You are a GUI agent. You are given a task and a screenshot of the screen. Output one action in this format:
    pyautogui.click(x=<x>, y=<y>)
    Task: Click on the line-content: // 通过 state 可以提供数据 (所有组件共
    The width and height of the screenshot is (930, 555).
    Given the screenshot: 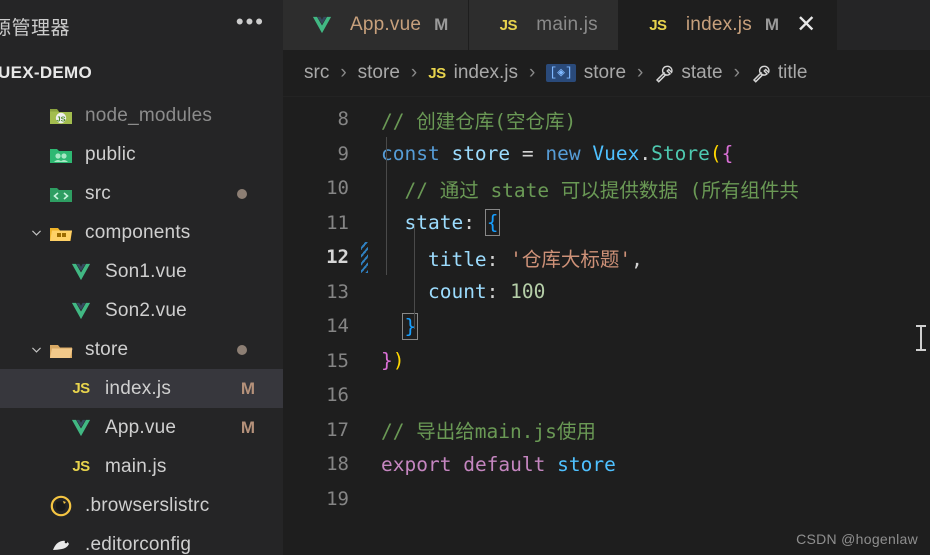 What is the action you would take?
    pyautogui.click(x=590, y=190)
    